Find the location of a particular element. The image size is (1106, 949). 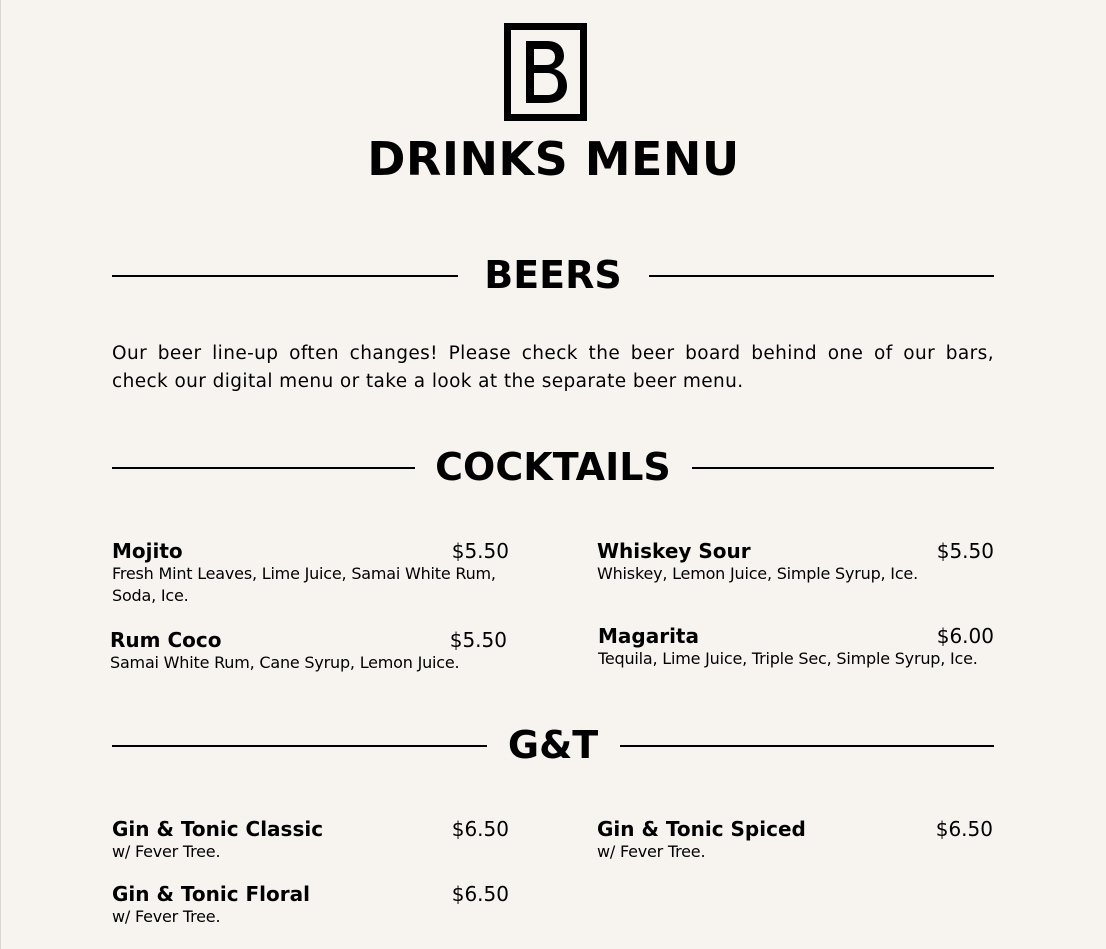

cocktails-section-header: COCKTAILS is located at coordinates (553, 467).